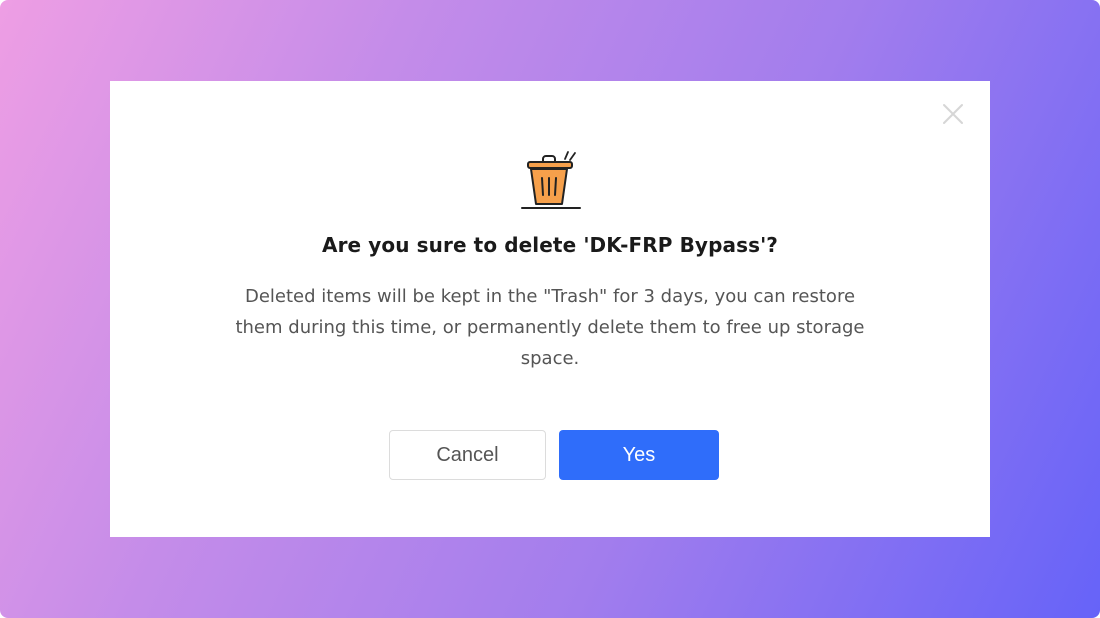  I want to click on cancel-button: Cancel, so click(467, 455).